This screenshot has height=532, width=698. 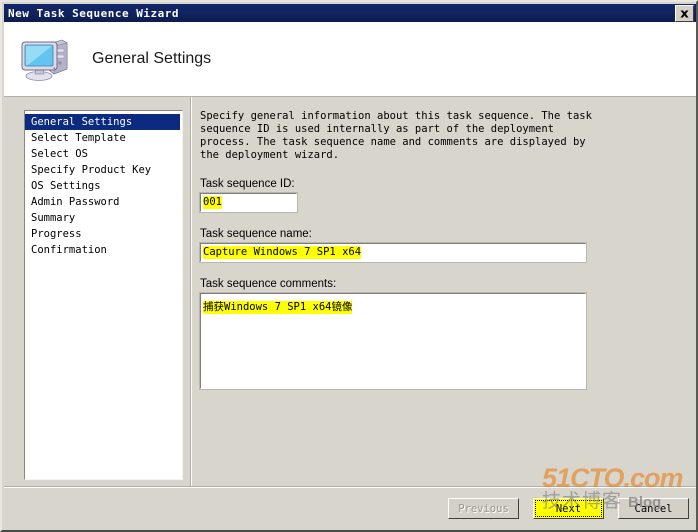 What do you see at coordinates (103, 218) in the screenshot?
I see `sidebar-item-summary: Summary` at bounding box center [103, 218].